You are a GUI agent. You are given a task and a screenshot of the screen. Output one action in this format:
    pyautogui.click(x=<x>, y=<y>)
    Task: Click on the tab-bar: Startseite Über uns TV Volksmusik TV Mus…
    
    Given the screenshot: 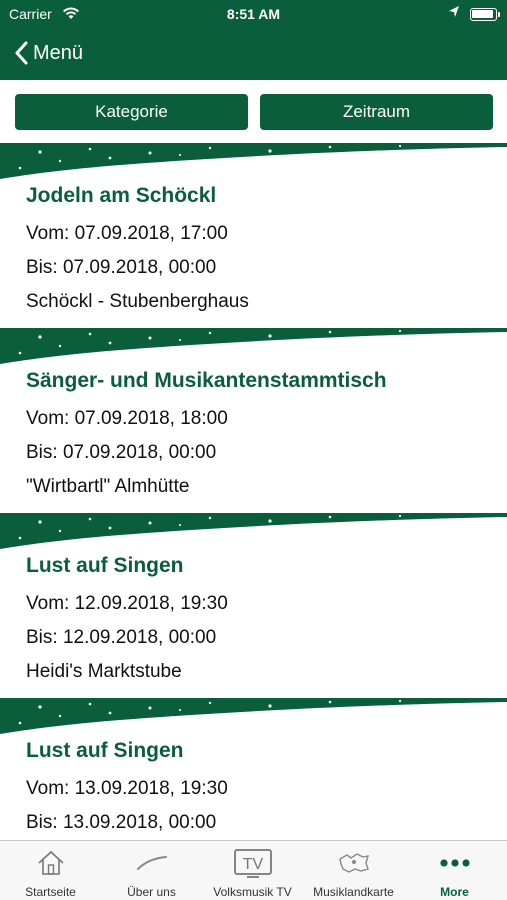 What is the action you would take?
    pyautogui.click(x=253, y=870)
    